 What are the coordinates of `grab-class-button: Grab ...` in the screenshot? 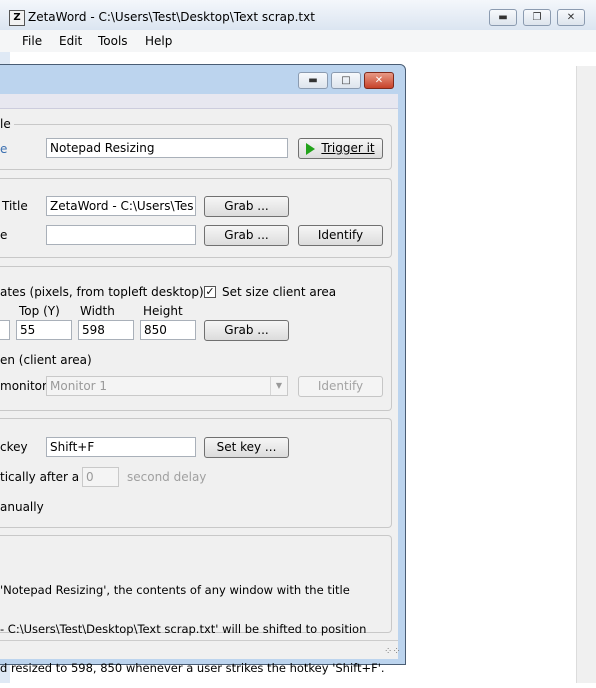 It's located at (246, 235).